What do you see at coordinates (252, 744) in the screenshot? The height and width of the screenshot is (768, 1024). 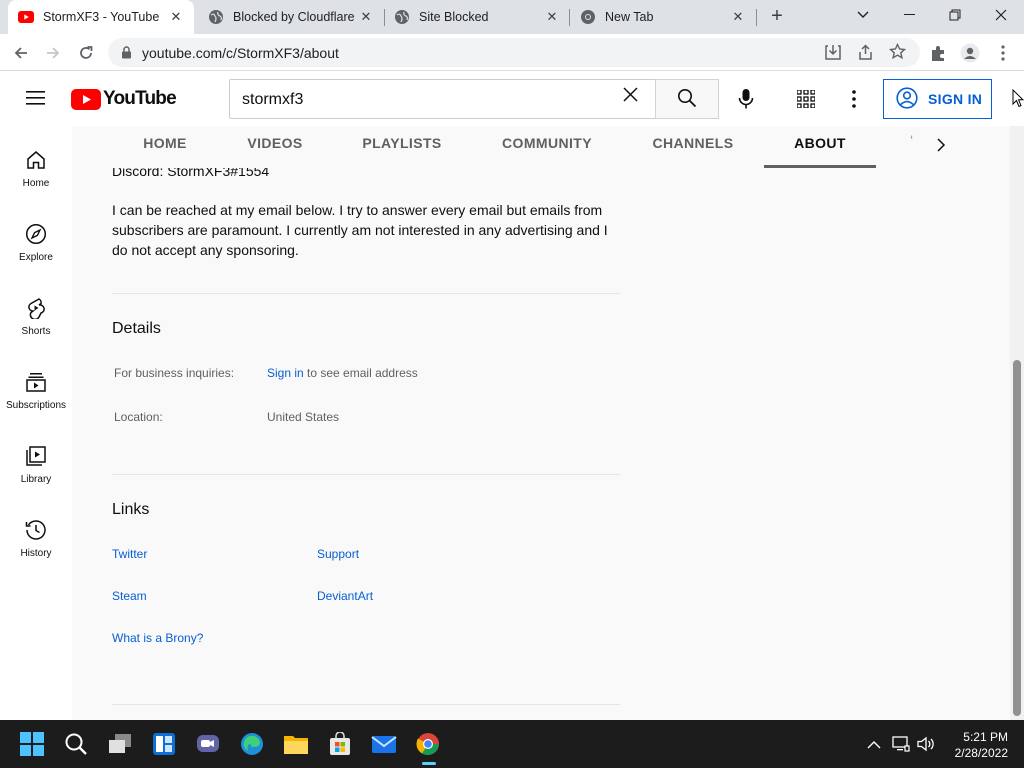 I see `edge-browser-icon` at bounding box center [252, 744].